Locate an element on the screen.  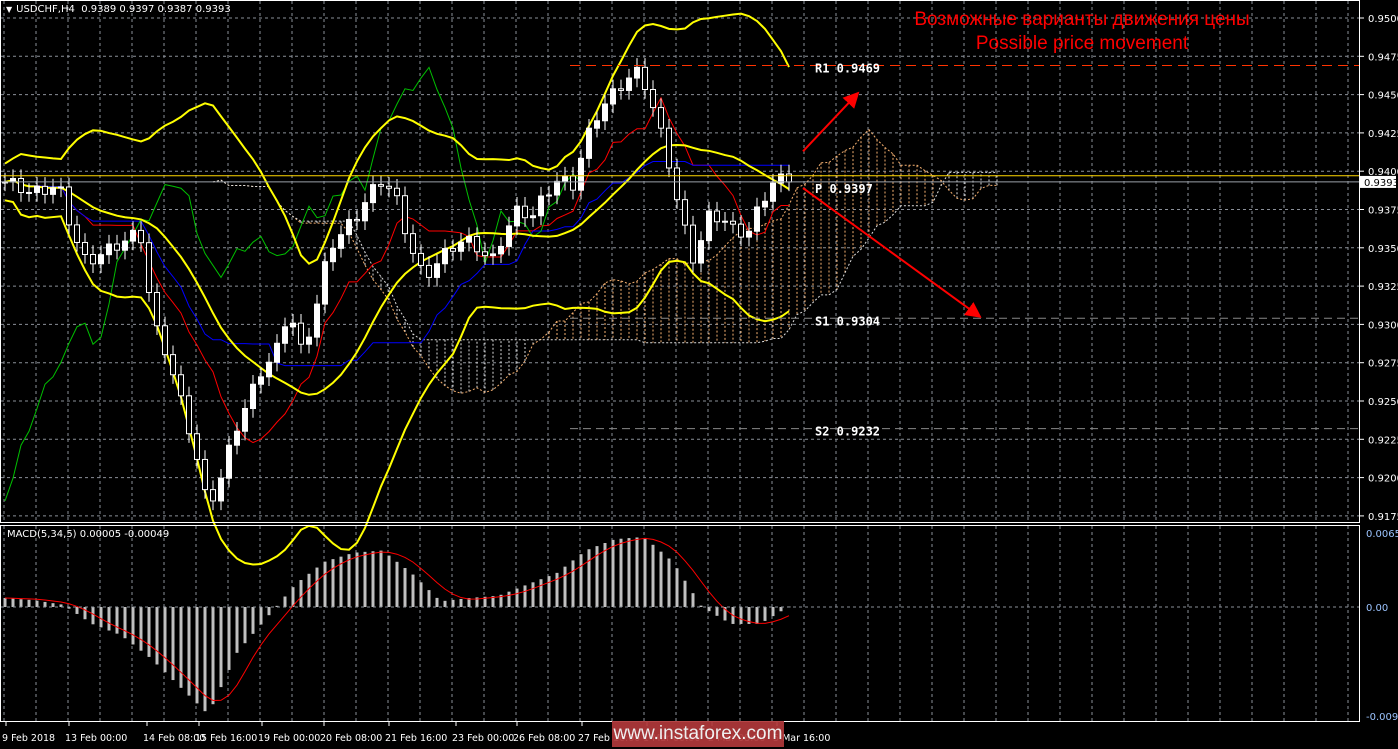
y-tick-label: 0.9275 is located at coordinates (1383, 364).